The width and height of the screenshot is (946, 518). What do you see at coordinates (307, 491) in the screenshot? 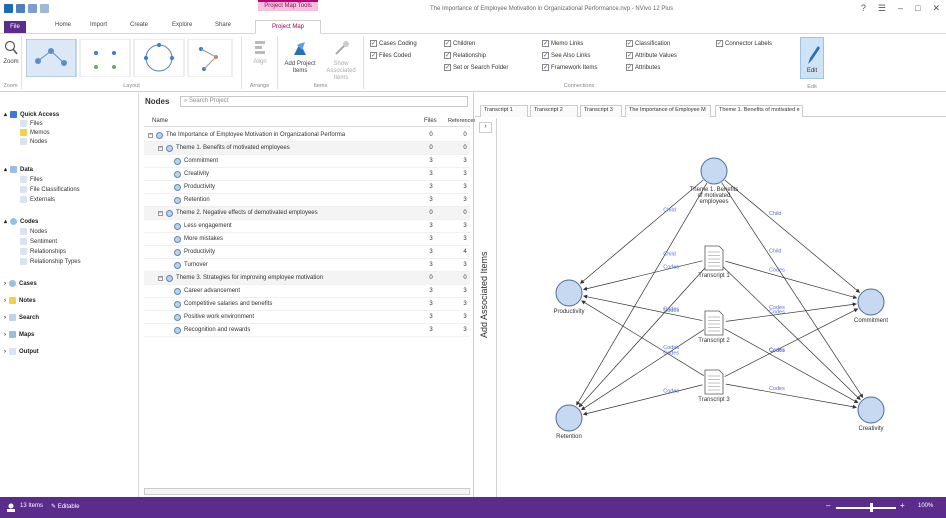
I see `horizontal-scrollbar` at bounding box center [307, 491].